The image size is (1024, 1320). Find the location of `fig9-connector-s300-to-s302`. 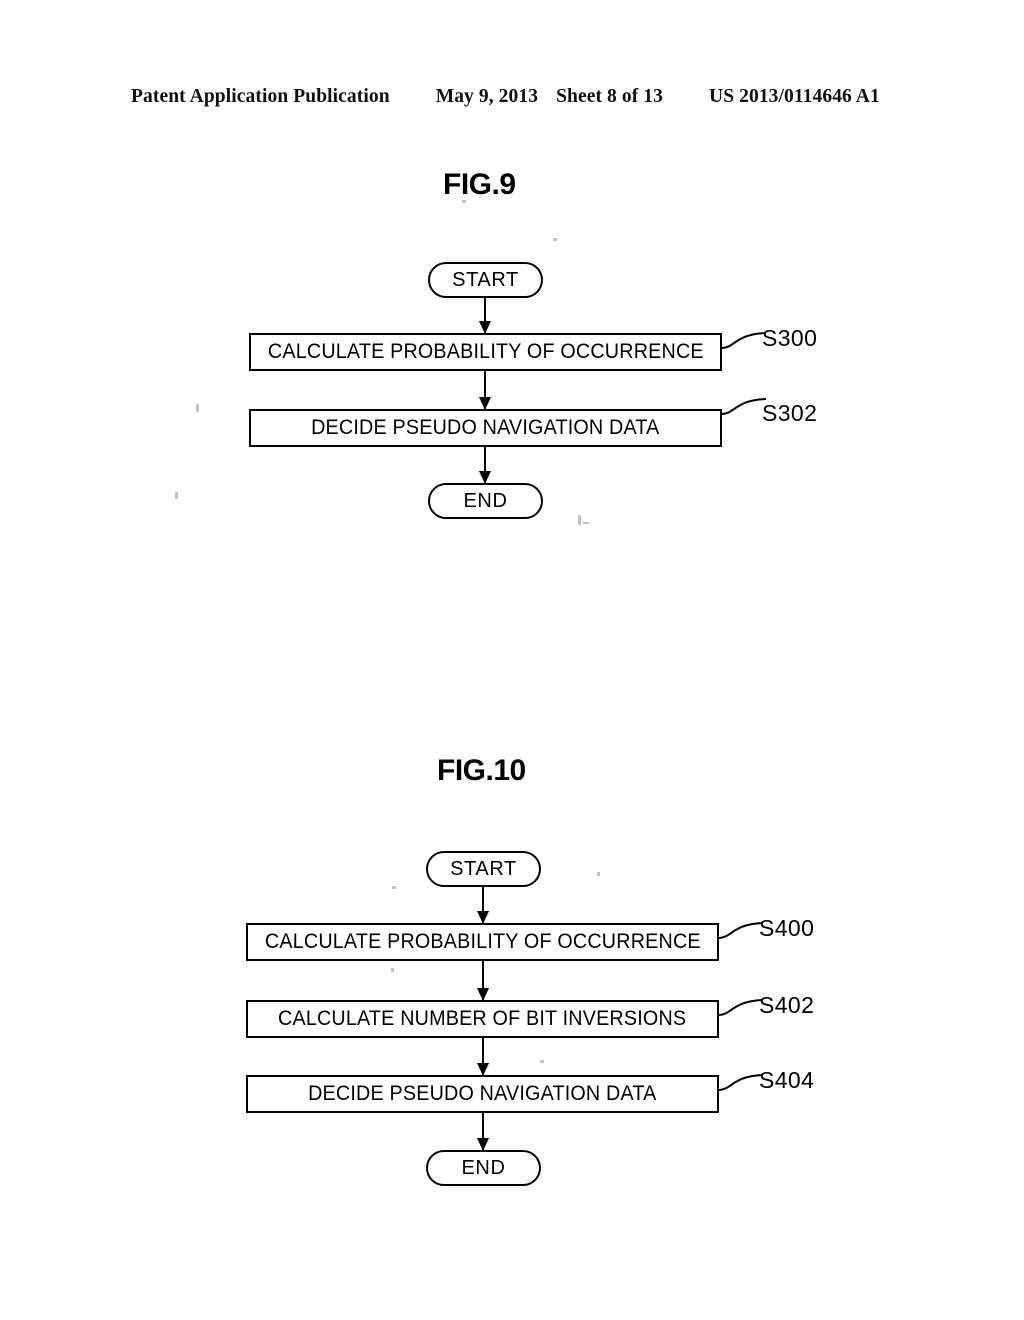

fig9-connector-s300-to-s302 is located at coordinates (485, 390).